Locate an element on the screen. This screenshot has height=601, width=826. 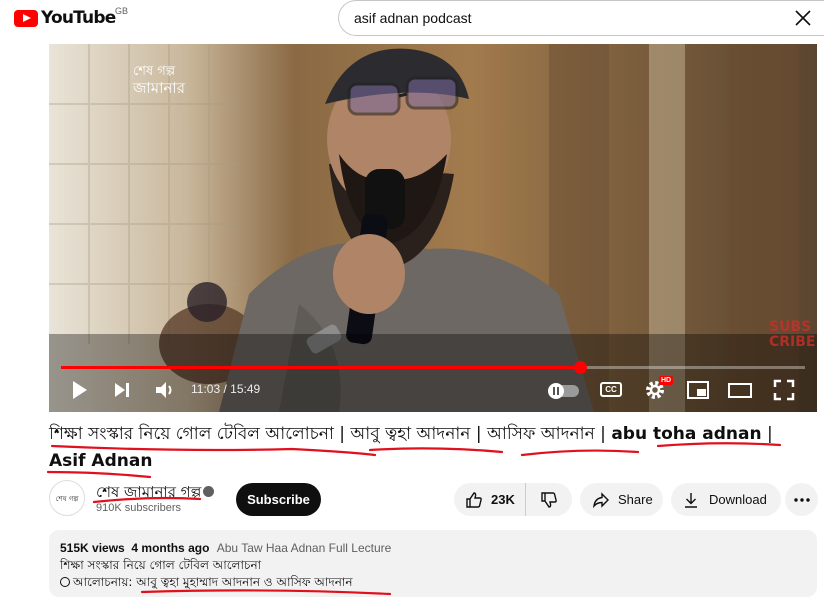
avatar-text: শেষ গল্প is located at coordinates (67, 499).